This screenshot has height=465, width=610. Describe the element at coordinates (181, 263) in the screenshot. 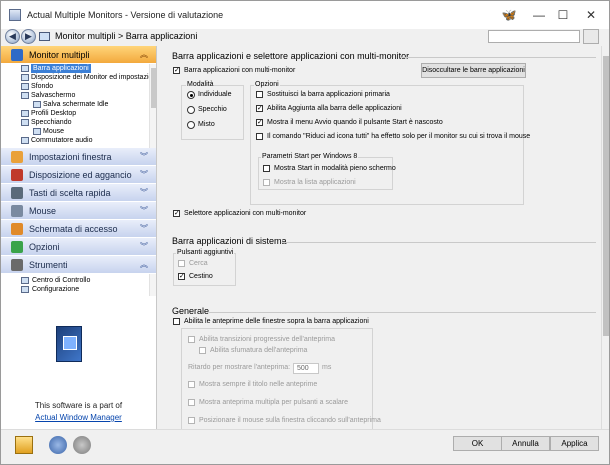

I see `search-button-checkbox` at that location.